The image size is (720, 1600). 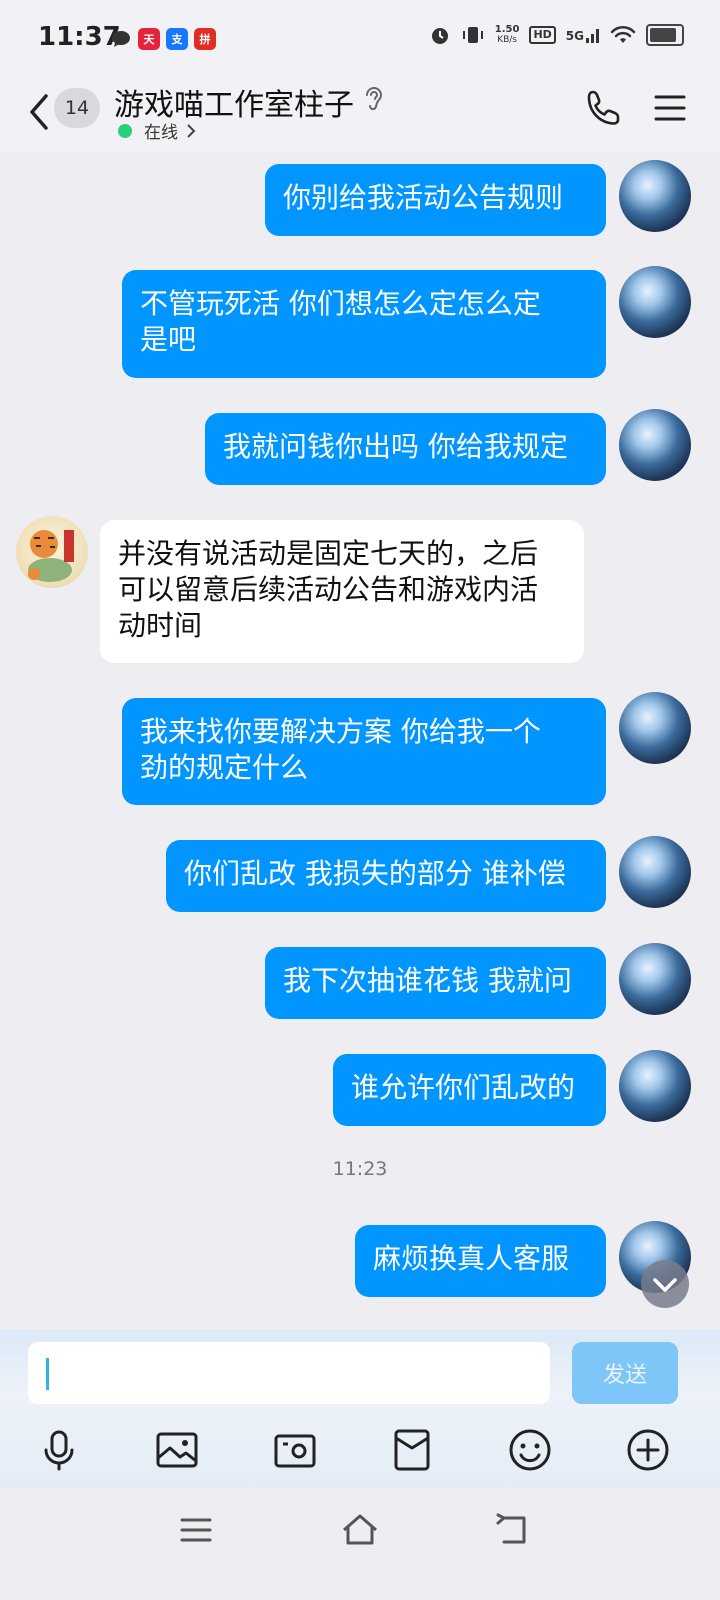 What do you see at coordinates (364, 324) in the screenshot?
I see `message-bubble-outgoing: 不管玩死活 你们想怎么定怎么定 是吧` at bounding box center [364, 324].